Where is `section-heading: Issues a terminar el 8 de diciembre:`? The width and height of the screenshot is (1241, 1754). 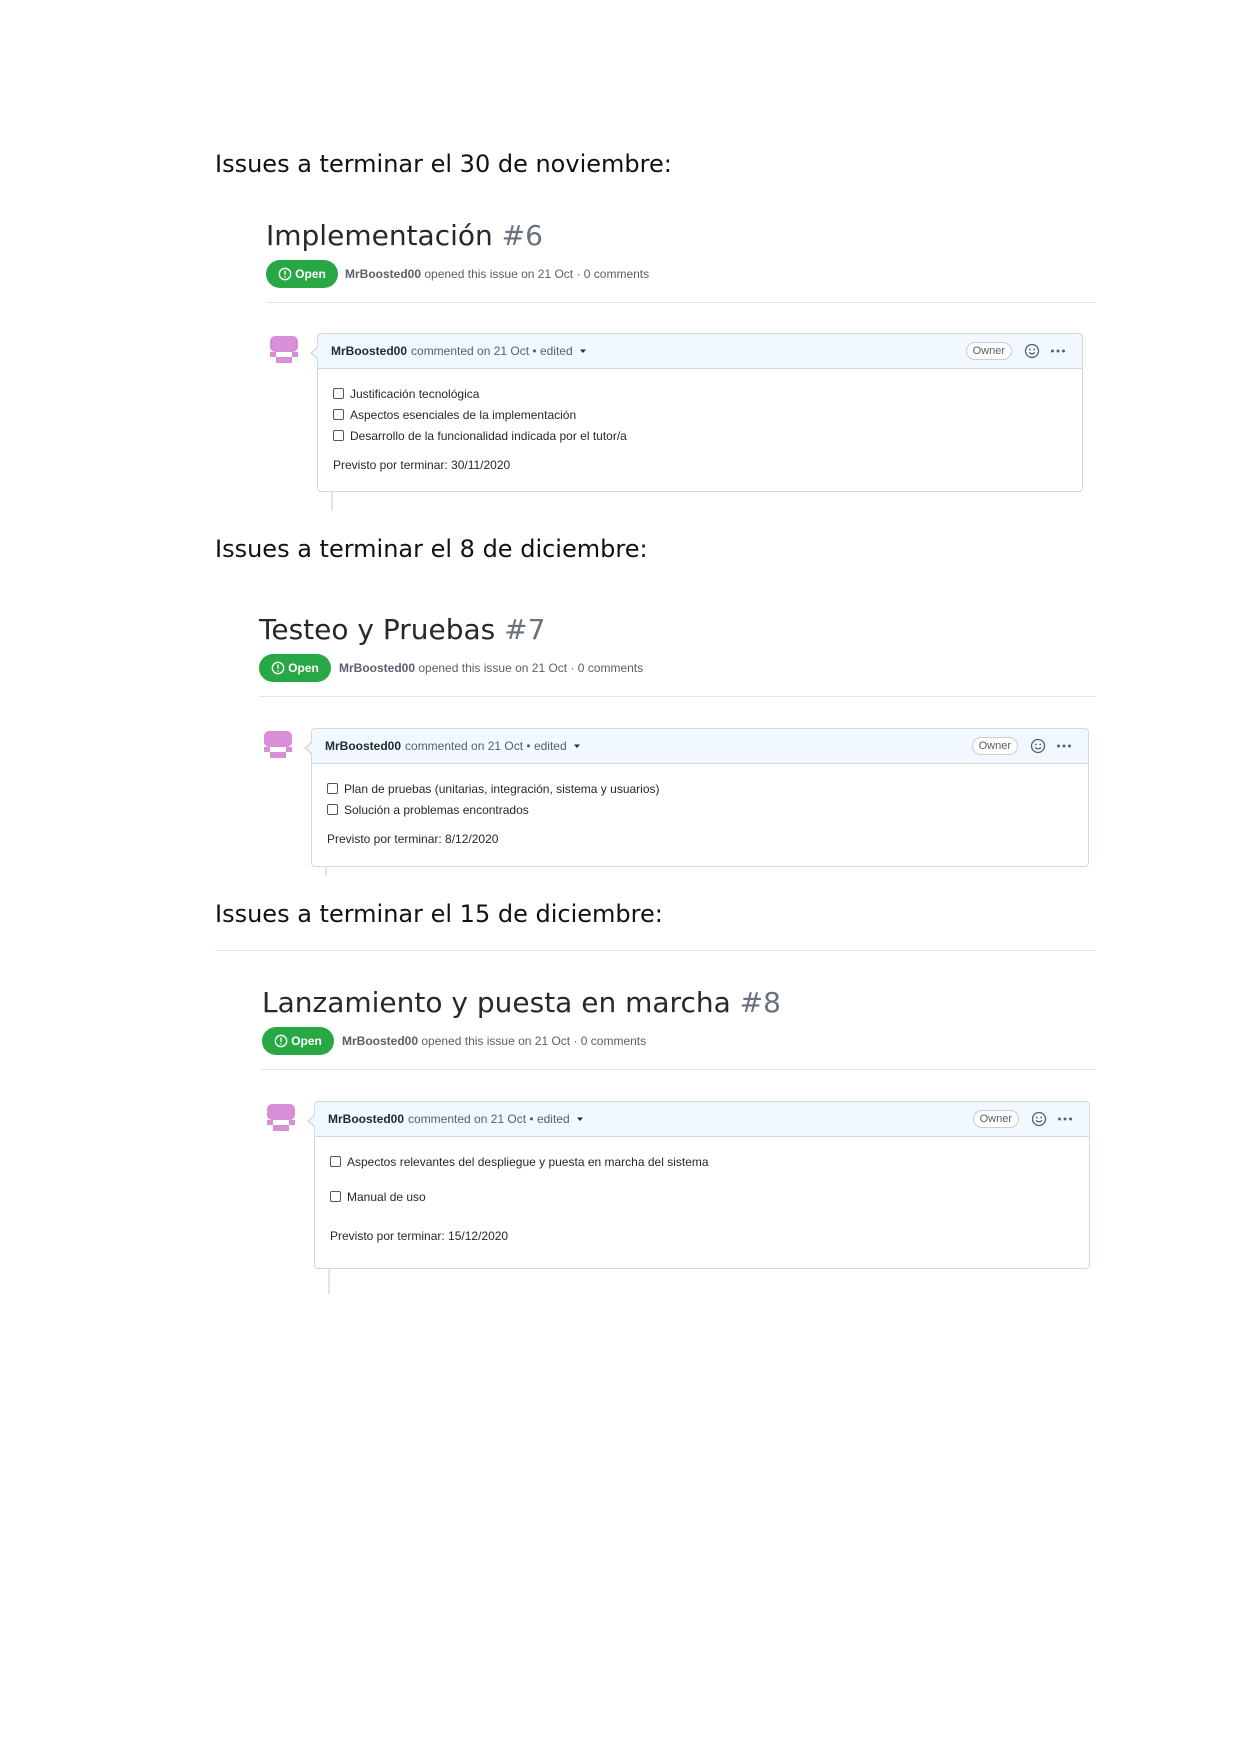 section-heading: Issues a terminar el 8 de diciembre: is located at coordinates (431, 549).